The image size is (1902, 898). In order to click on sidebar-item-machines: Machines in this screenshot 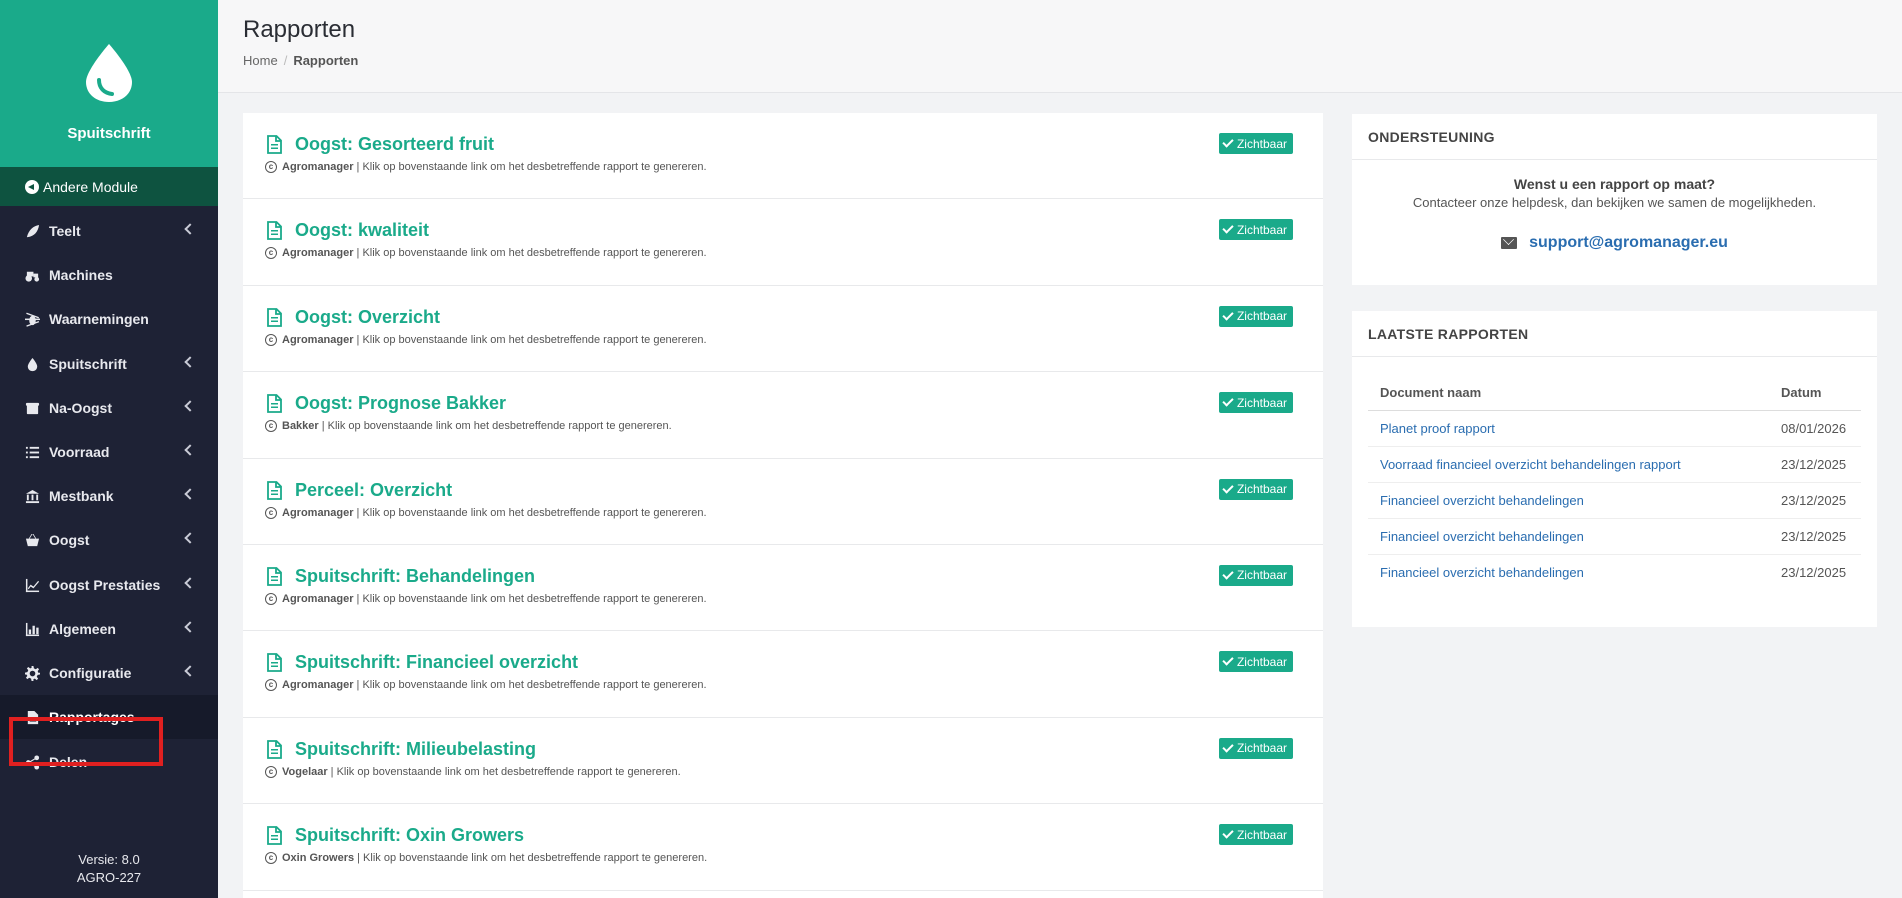, I will do `click(109, 275)`.